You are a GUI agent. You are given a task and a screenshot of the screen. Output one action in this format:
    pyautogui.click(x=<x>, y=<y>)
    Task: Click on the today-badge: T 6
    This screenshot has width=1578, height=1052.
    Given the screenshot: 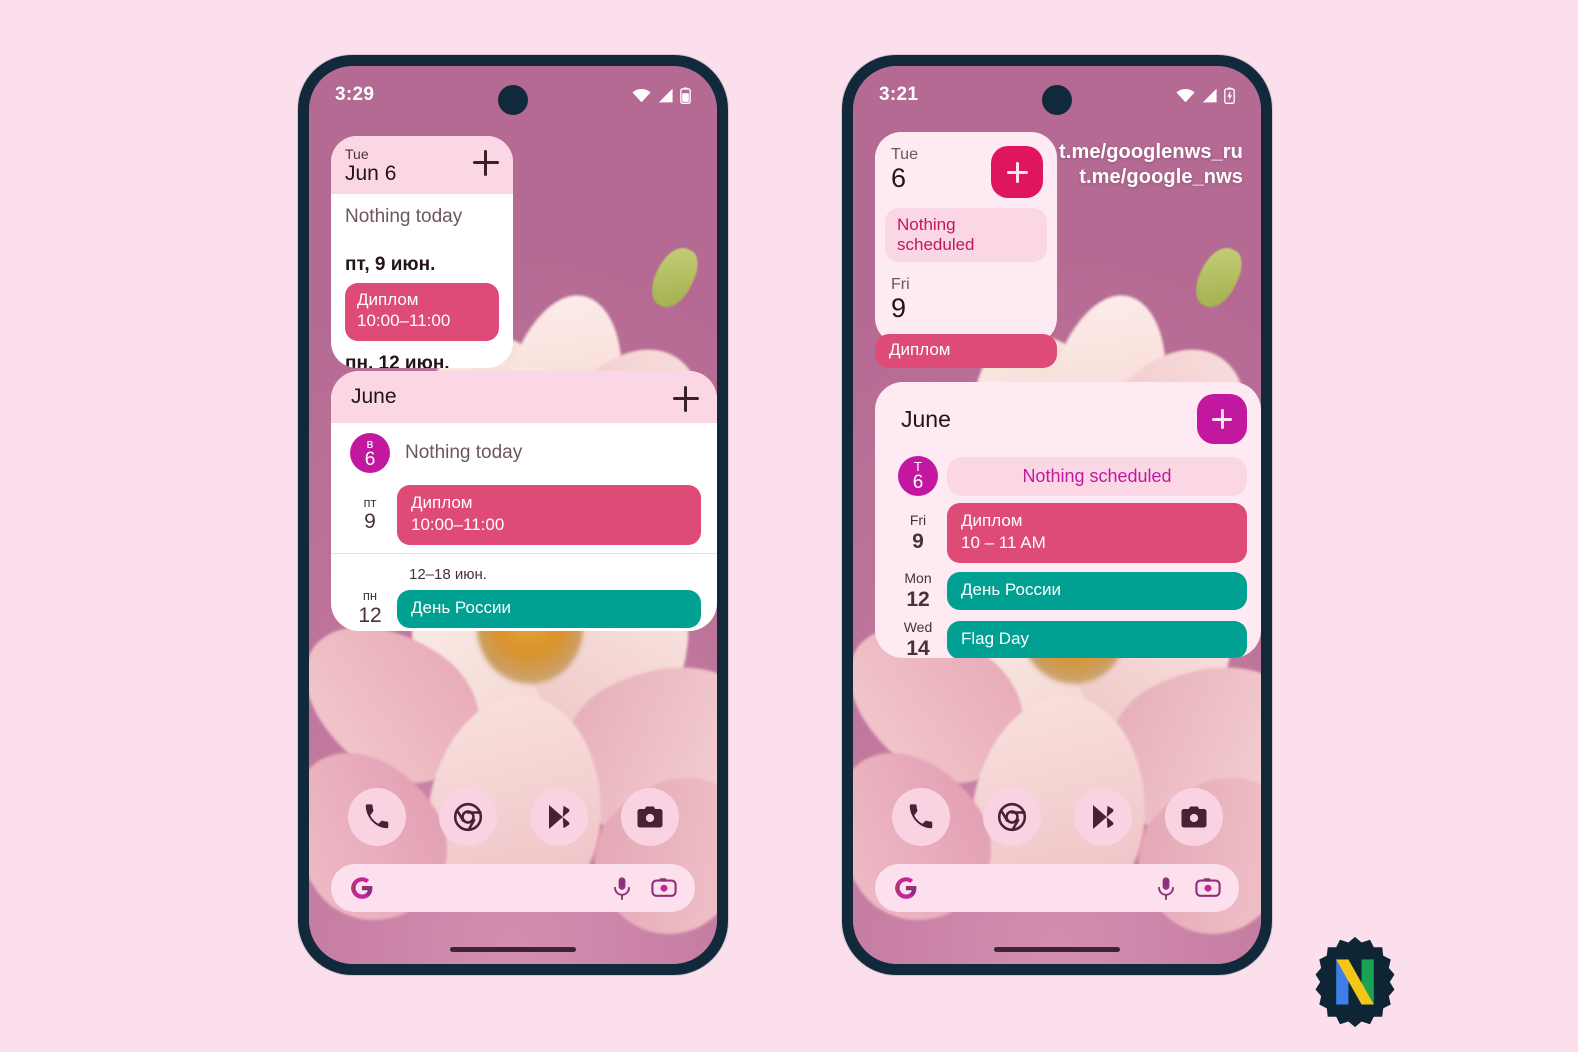 What is the action you would take?
    pyautogui.click(x=918, y=476)
    